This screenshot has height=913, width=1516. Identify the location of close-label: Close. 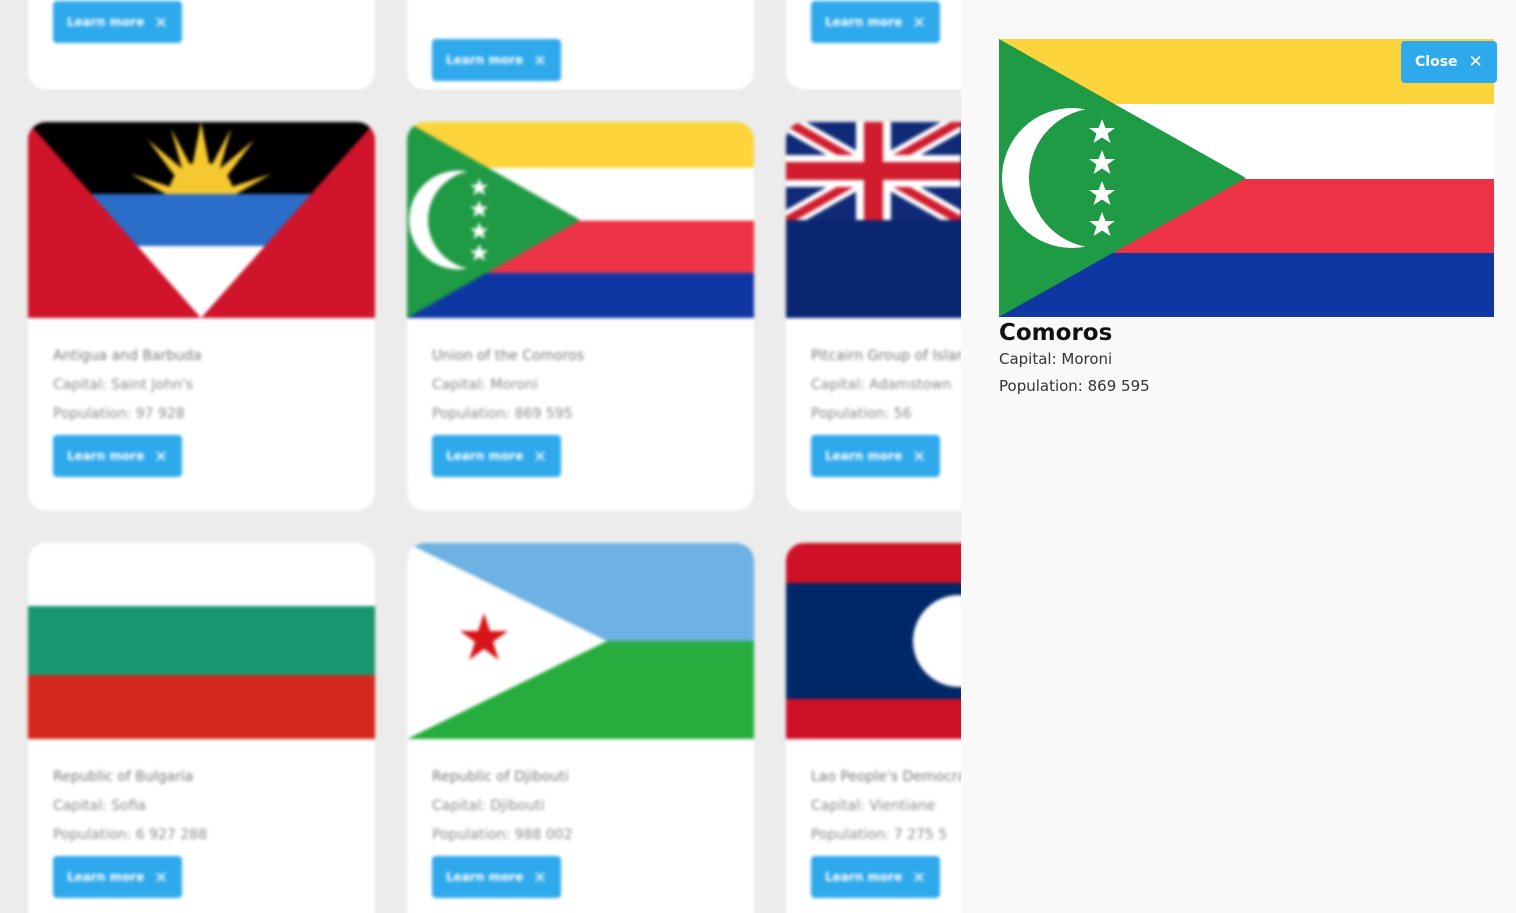
(1436, 62).